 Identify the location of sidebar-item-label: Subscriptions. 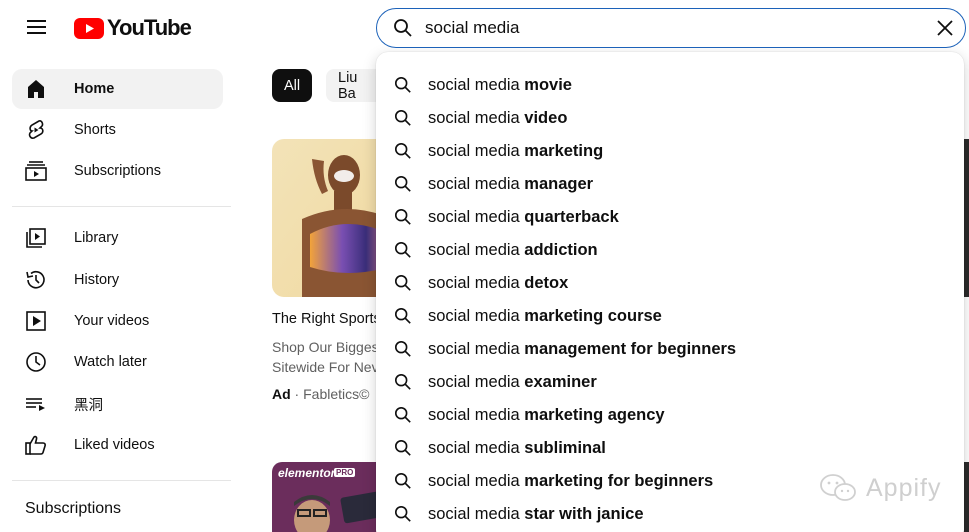
(118, 171).